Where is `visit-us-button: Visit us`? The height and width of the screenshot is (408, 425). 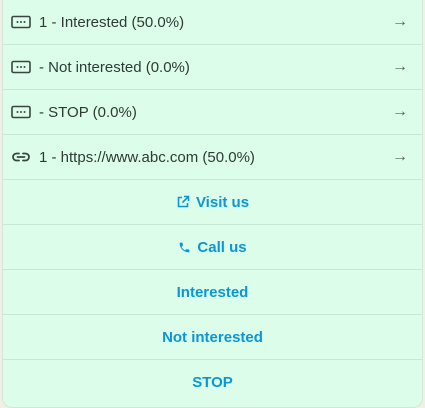 visit-us-button: Visit us is located at coordinates (212, 202).